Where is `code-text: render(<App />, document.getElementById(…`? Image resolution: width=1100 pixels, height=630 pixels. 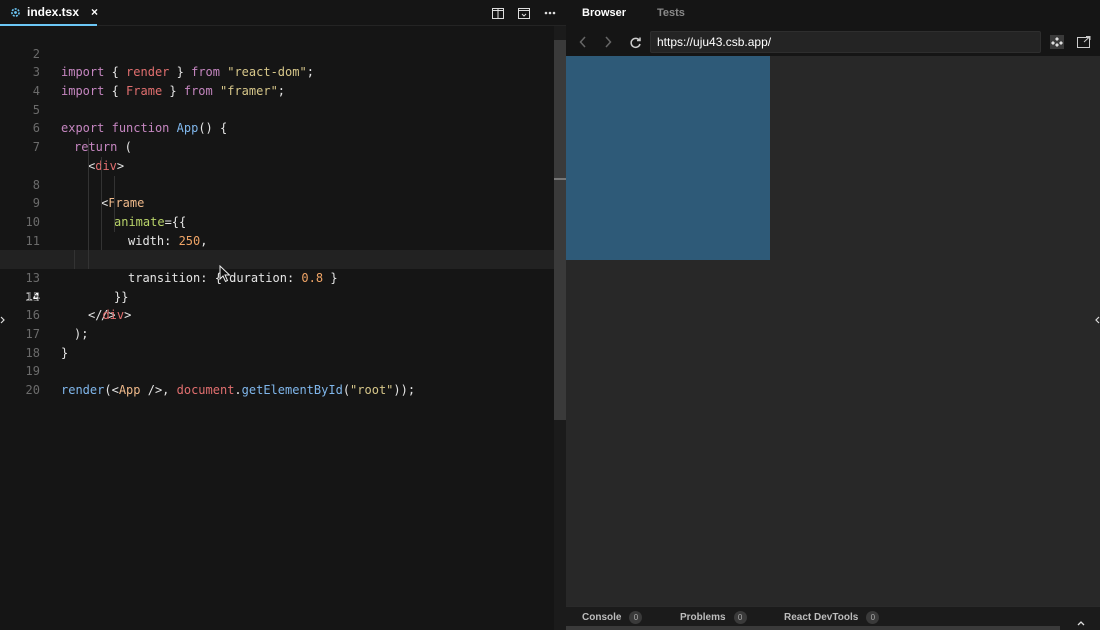
code-text: render(<App />, document.getElementById(… is located at coordinates (238, 390).